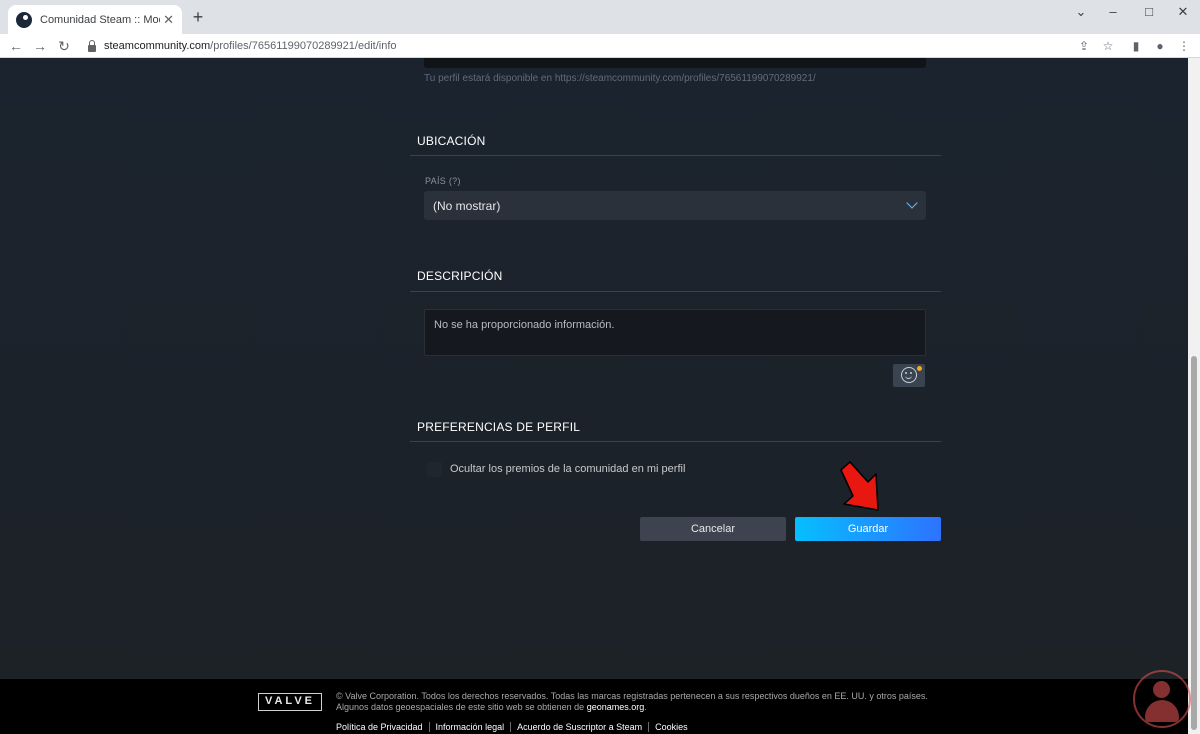 This screenshot has width=1200, height=734. I want to click on save-button: Guardar, so click(868, 529).